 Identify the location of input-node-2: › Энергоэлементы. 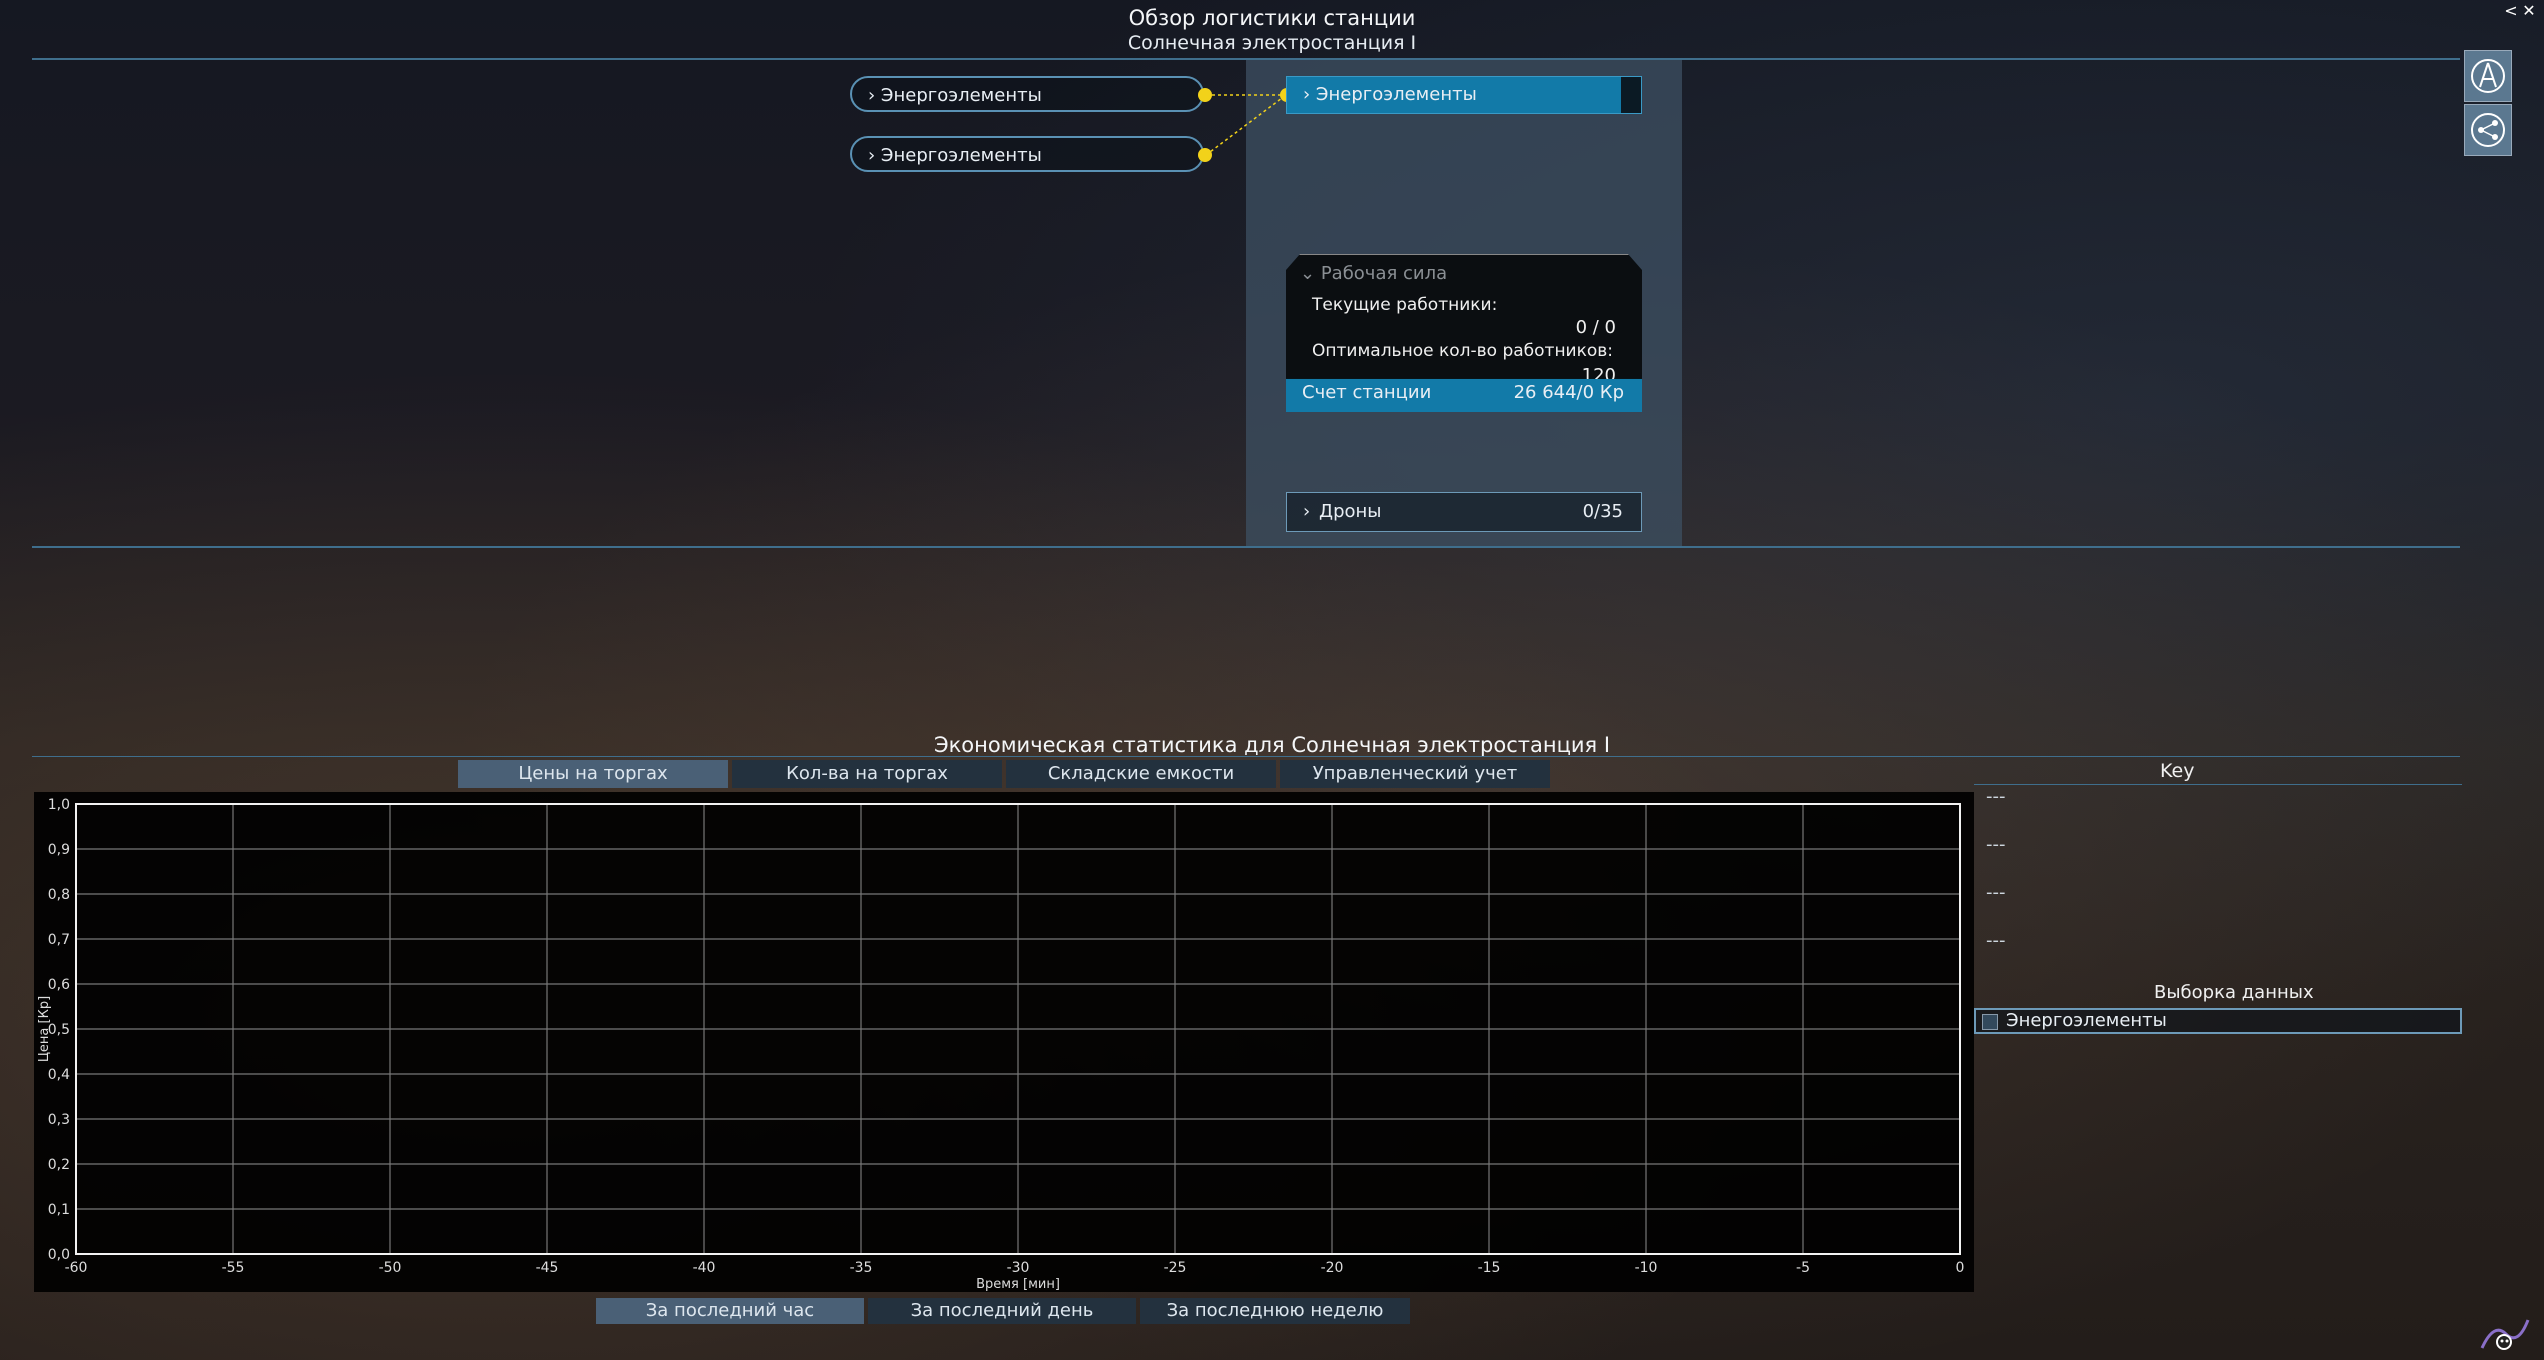
(1027, 154).